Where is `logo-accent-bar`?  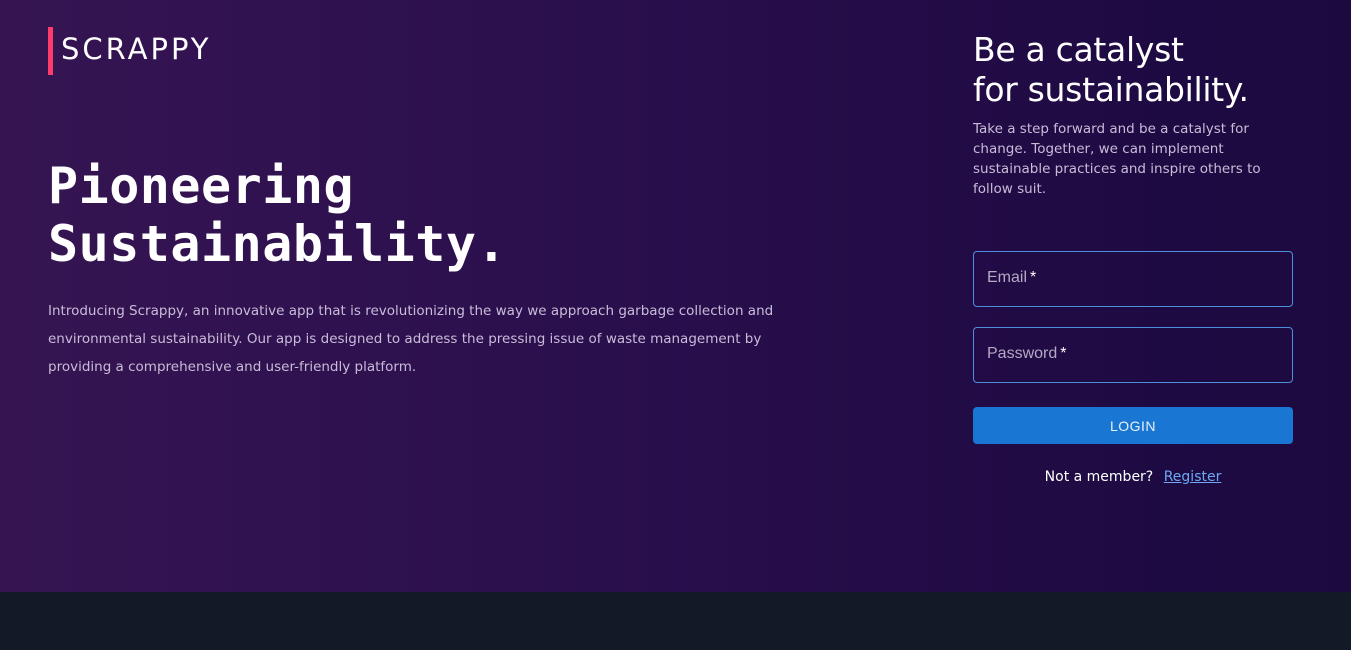 logo-accent-bar is located at coordinates (50, 51).